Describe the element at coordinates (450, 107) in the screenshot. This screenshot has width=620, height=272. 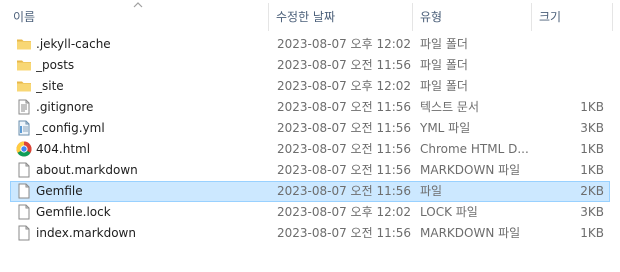
I see `file-type: 텍스트 문서` at that location.